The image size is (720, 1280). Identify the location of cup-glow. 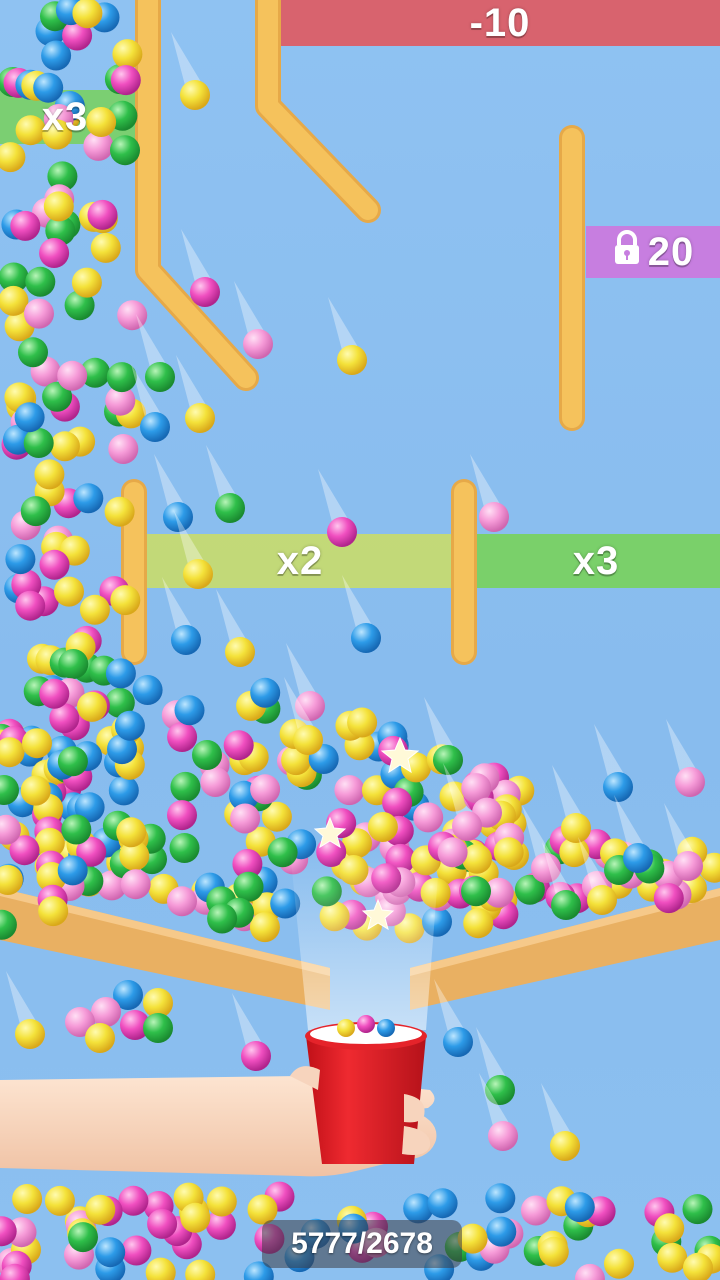
(365, 940).